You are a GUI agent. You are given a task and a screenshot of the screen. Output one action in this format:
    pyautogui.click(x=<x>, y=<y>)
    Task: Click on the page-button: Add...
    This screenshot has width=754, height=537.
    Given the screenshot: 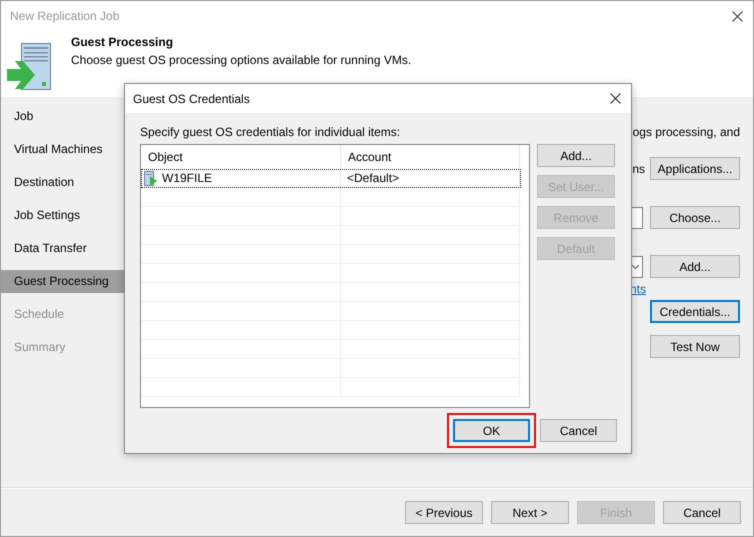 What is the action you would take?
    pyautogui.click(x=695, y=266)
    